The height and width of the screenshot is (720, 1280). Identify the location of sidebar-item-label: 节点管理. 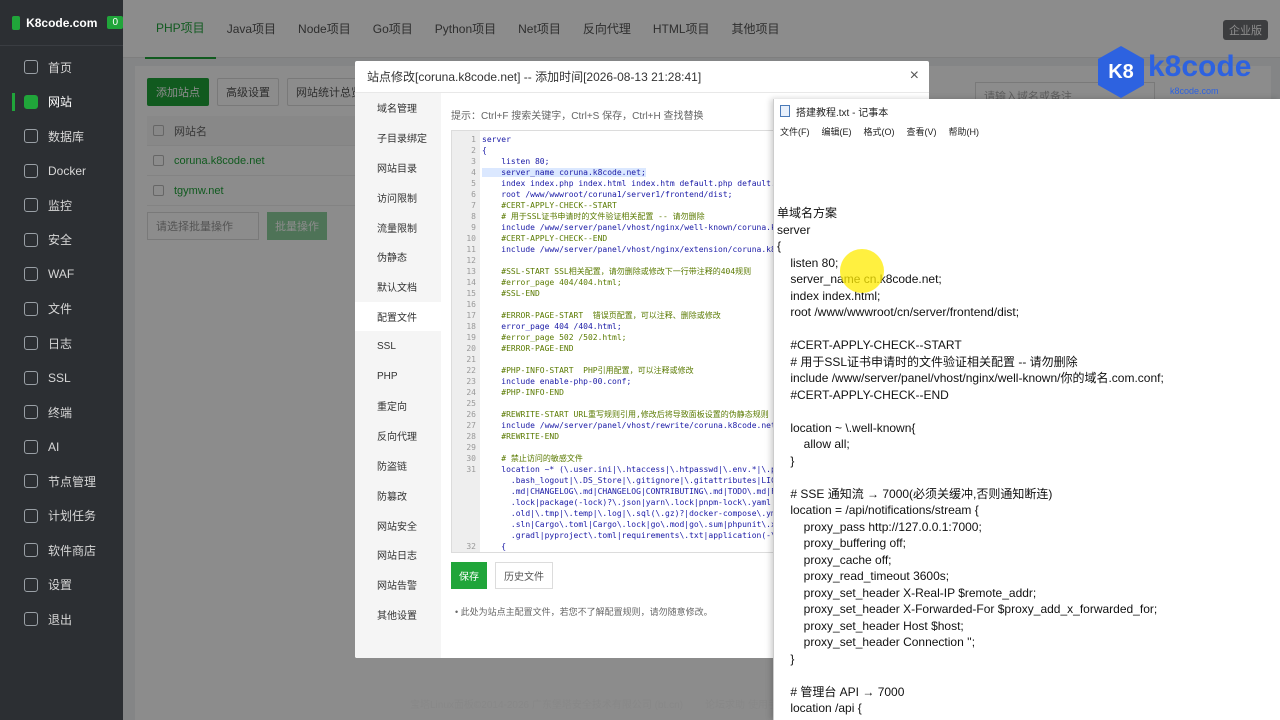
(72, 481).